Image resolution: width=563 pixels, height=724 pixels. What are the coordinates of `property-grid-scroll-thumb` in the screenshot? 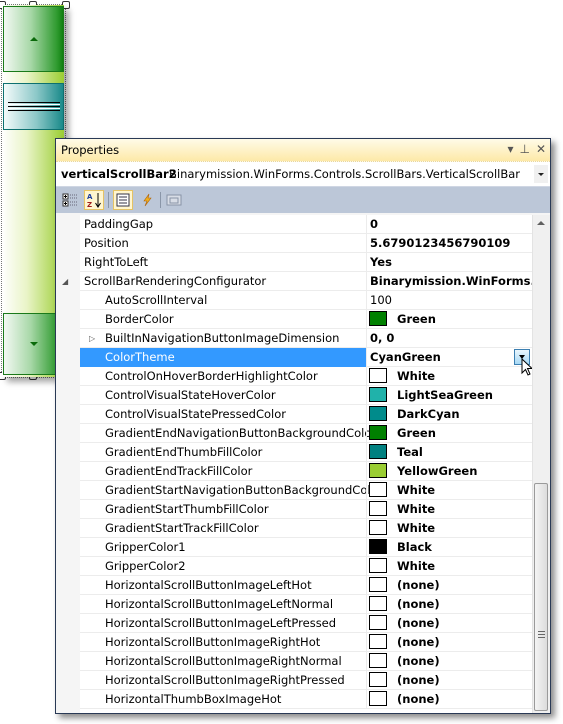 It's located at (541, 597).